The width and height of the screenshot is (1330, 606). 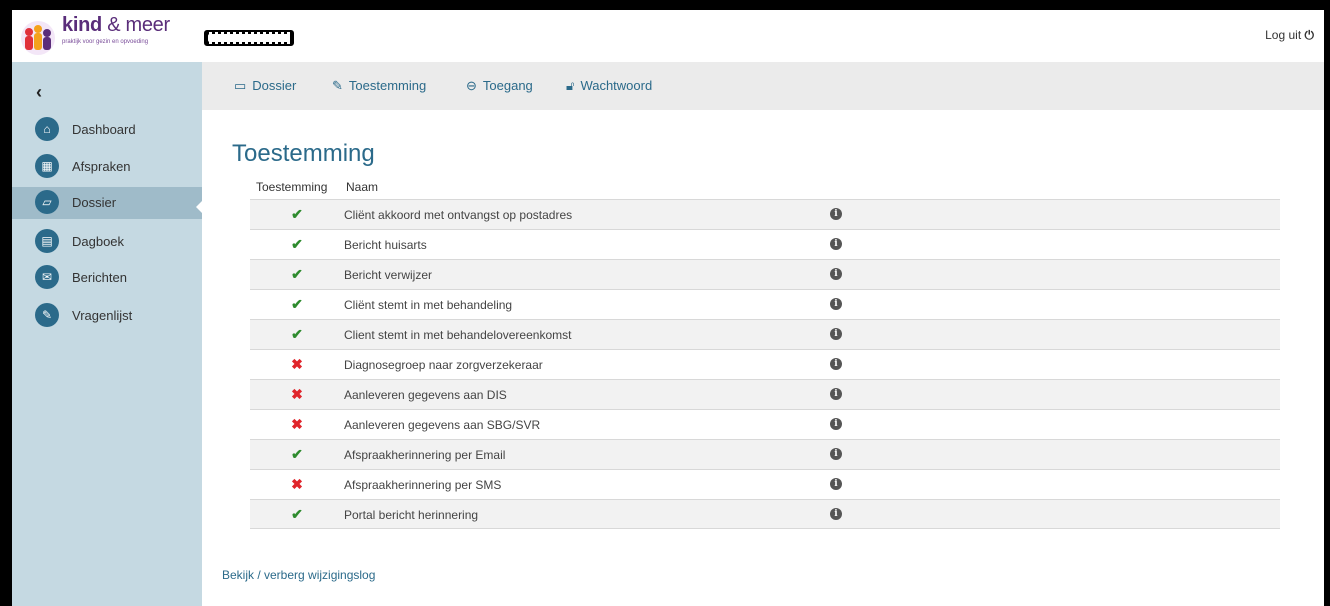 What do you see at coordinates (425, 395) in the screenshot?
I see `consent-name: Aanleveren gegevens aan DIS` at bounding box center [425, 395].